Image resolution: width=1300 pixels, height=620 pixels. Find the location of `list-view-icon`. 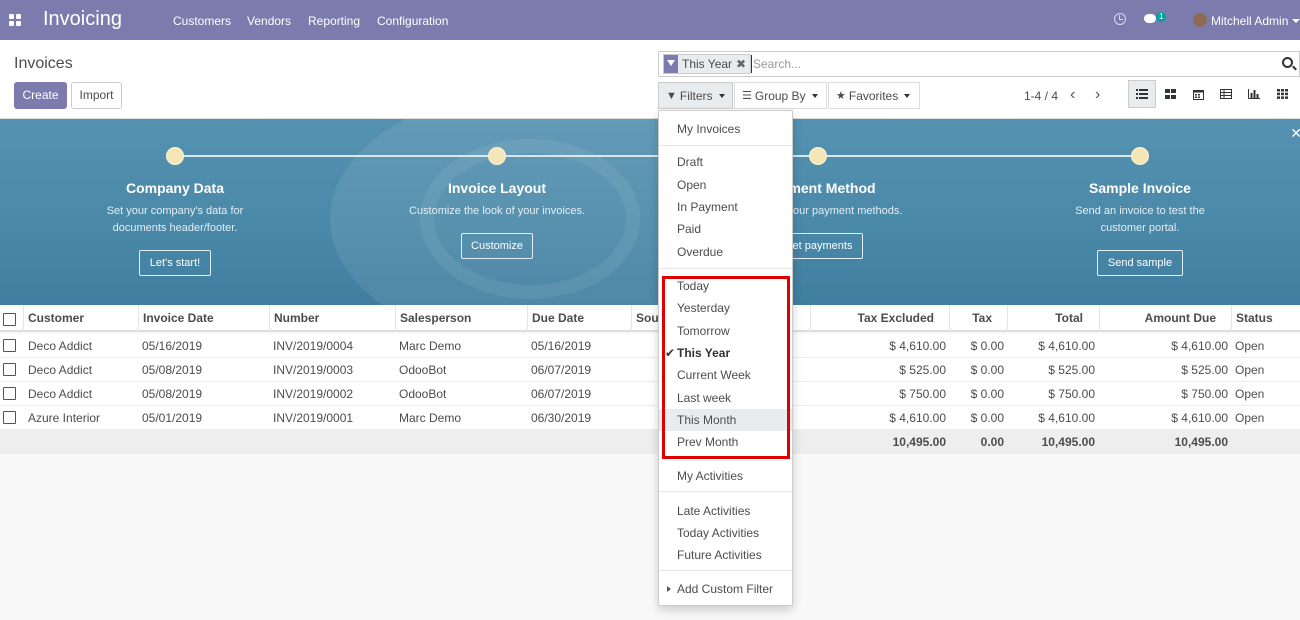

list-view-icon is located at coordinates (1142, 94).